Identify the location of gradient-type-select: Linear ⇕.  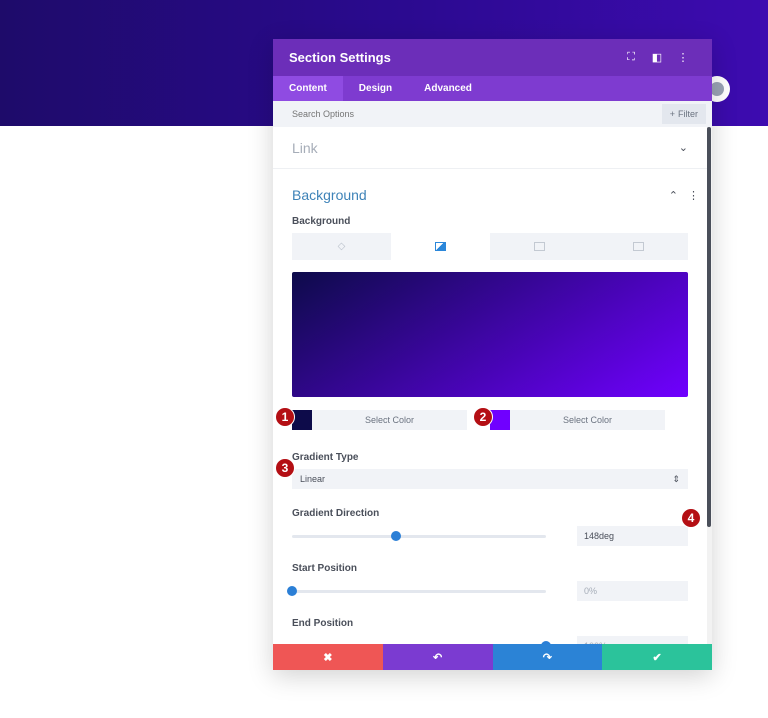
(490, 479).